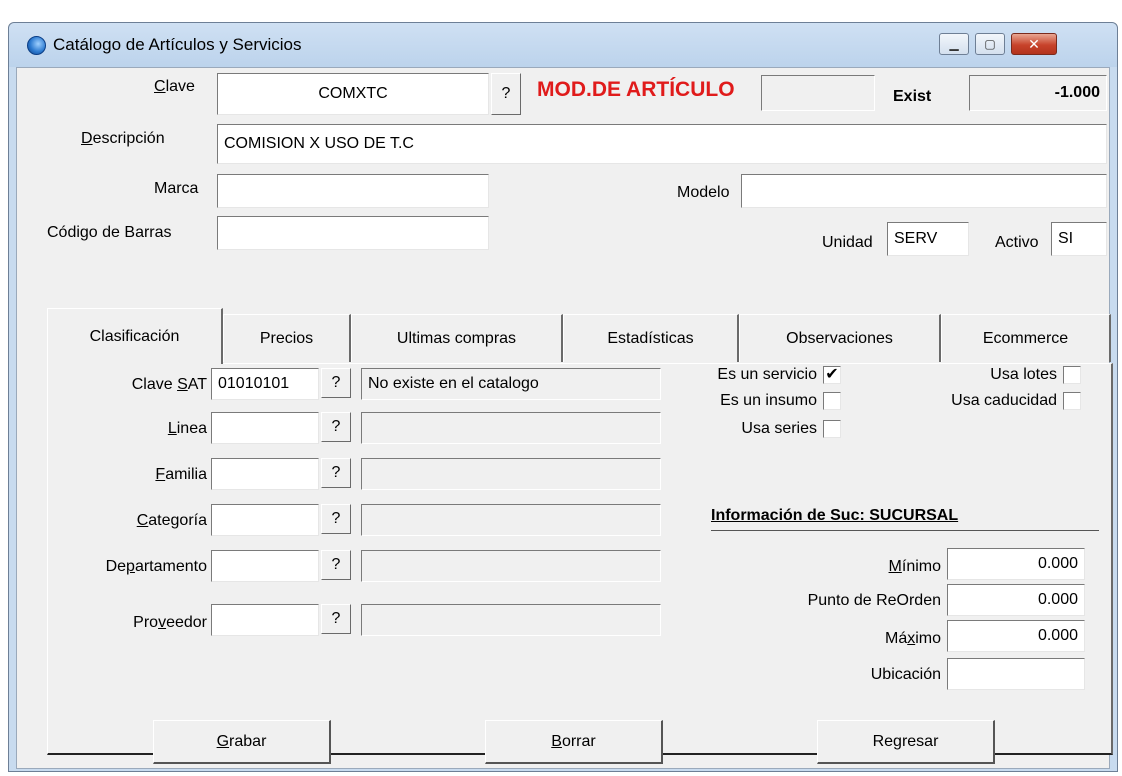 Image resolution: width=1122 pixels, height=776 pixels. Describe the element at coordinates (511, 428) in the screenshot. I see `linea-description` at that location.